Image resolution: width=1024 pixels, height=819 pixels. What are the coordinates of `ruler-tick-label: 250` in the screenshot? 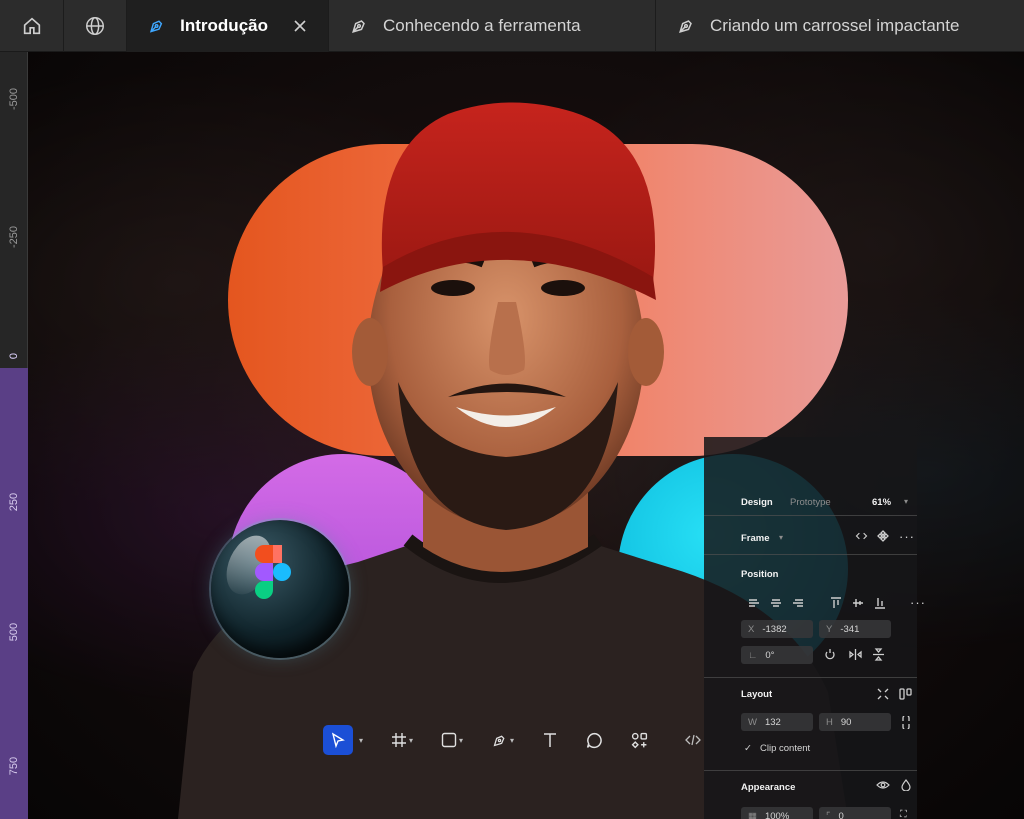 It's located at (14, 502).